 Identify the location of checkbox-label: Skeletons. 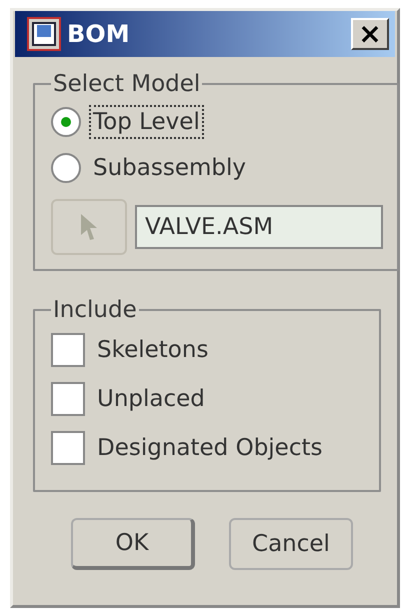
(153, 350).